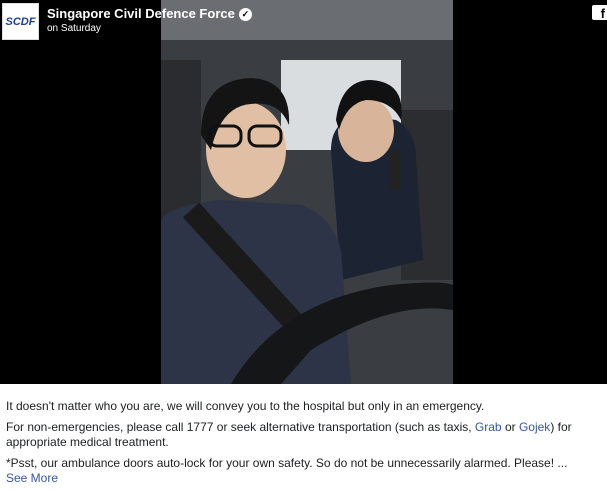  I want to click on verified-badge-icon: ✓, so click(245, 14).